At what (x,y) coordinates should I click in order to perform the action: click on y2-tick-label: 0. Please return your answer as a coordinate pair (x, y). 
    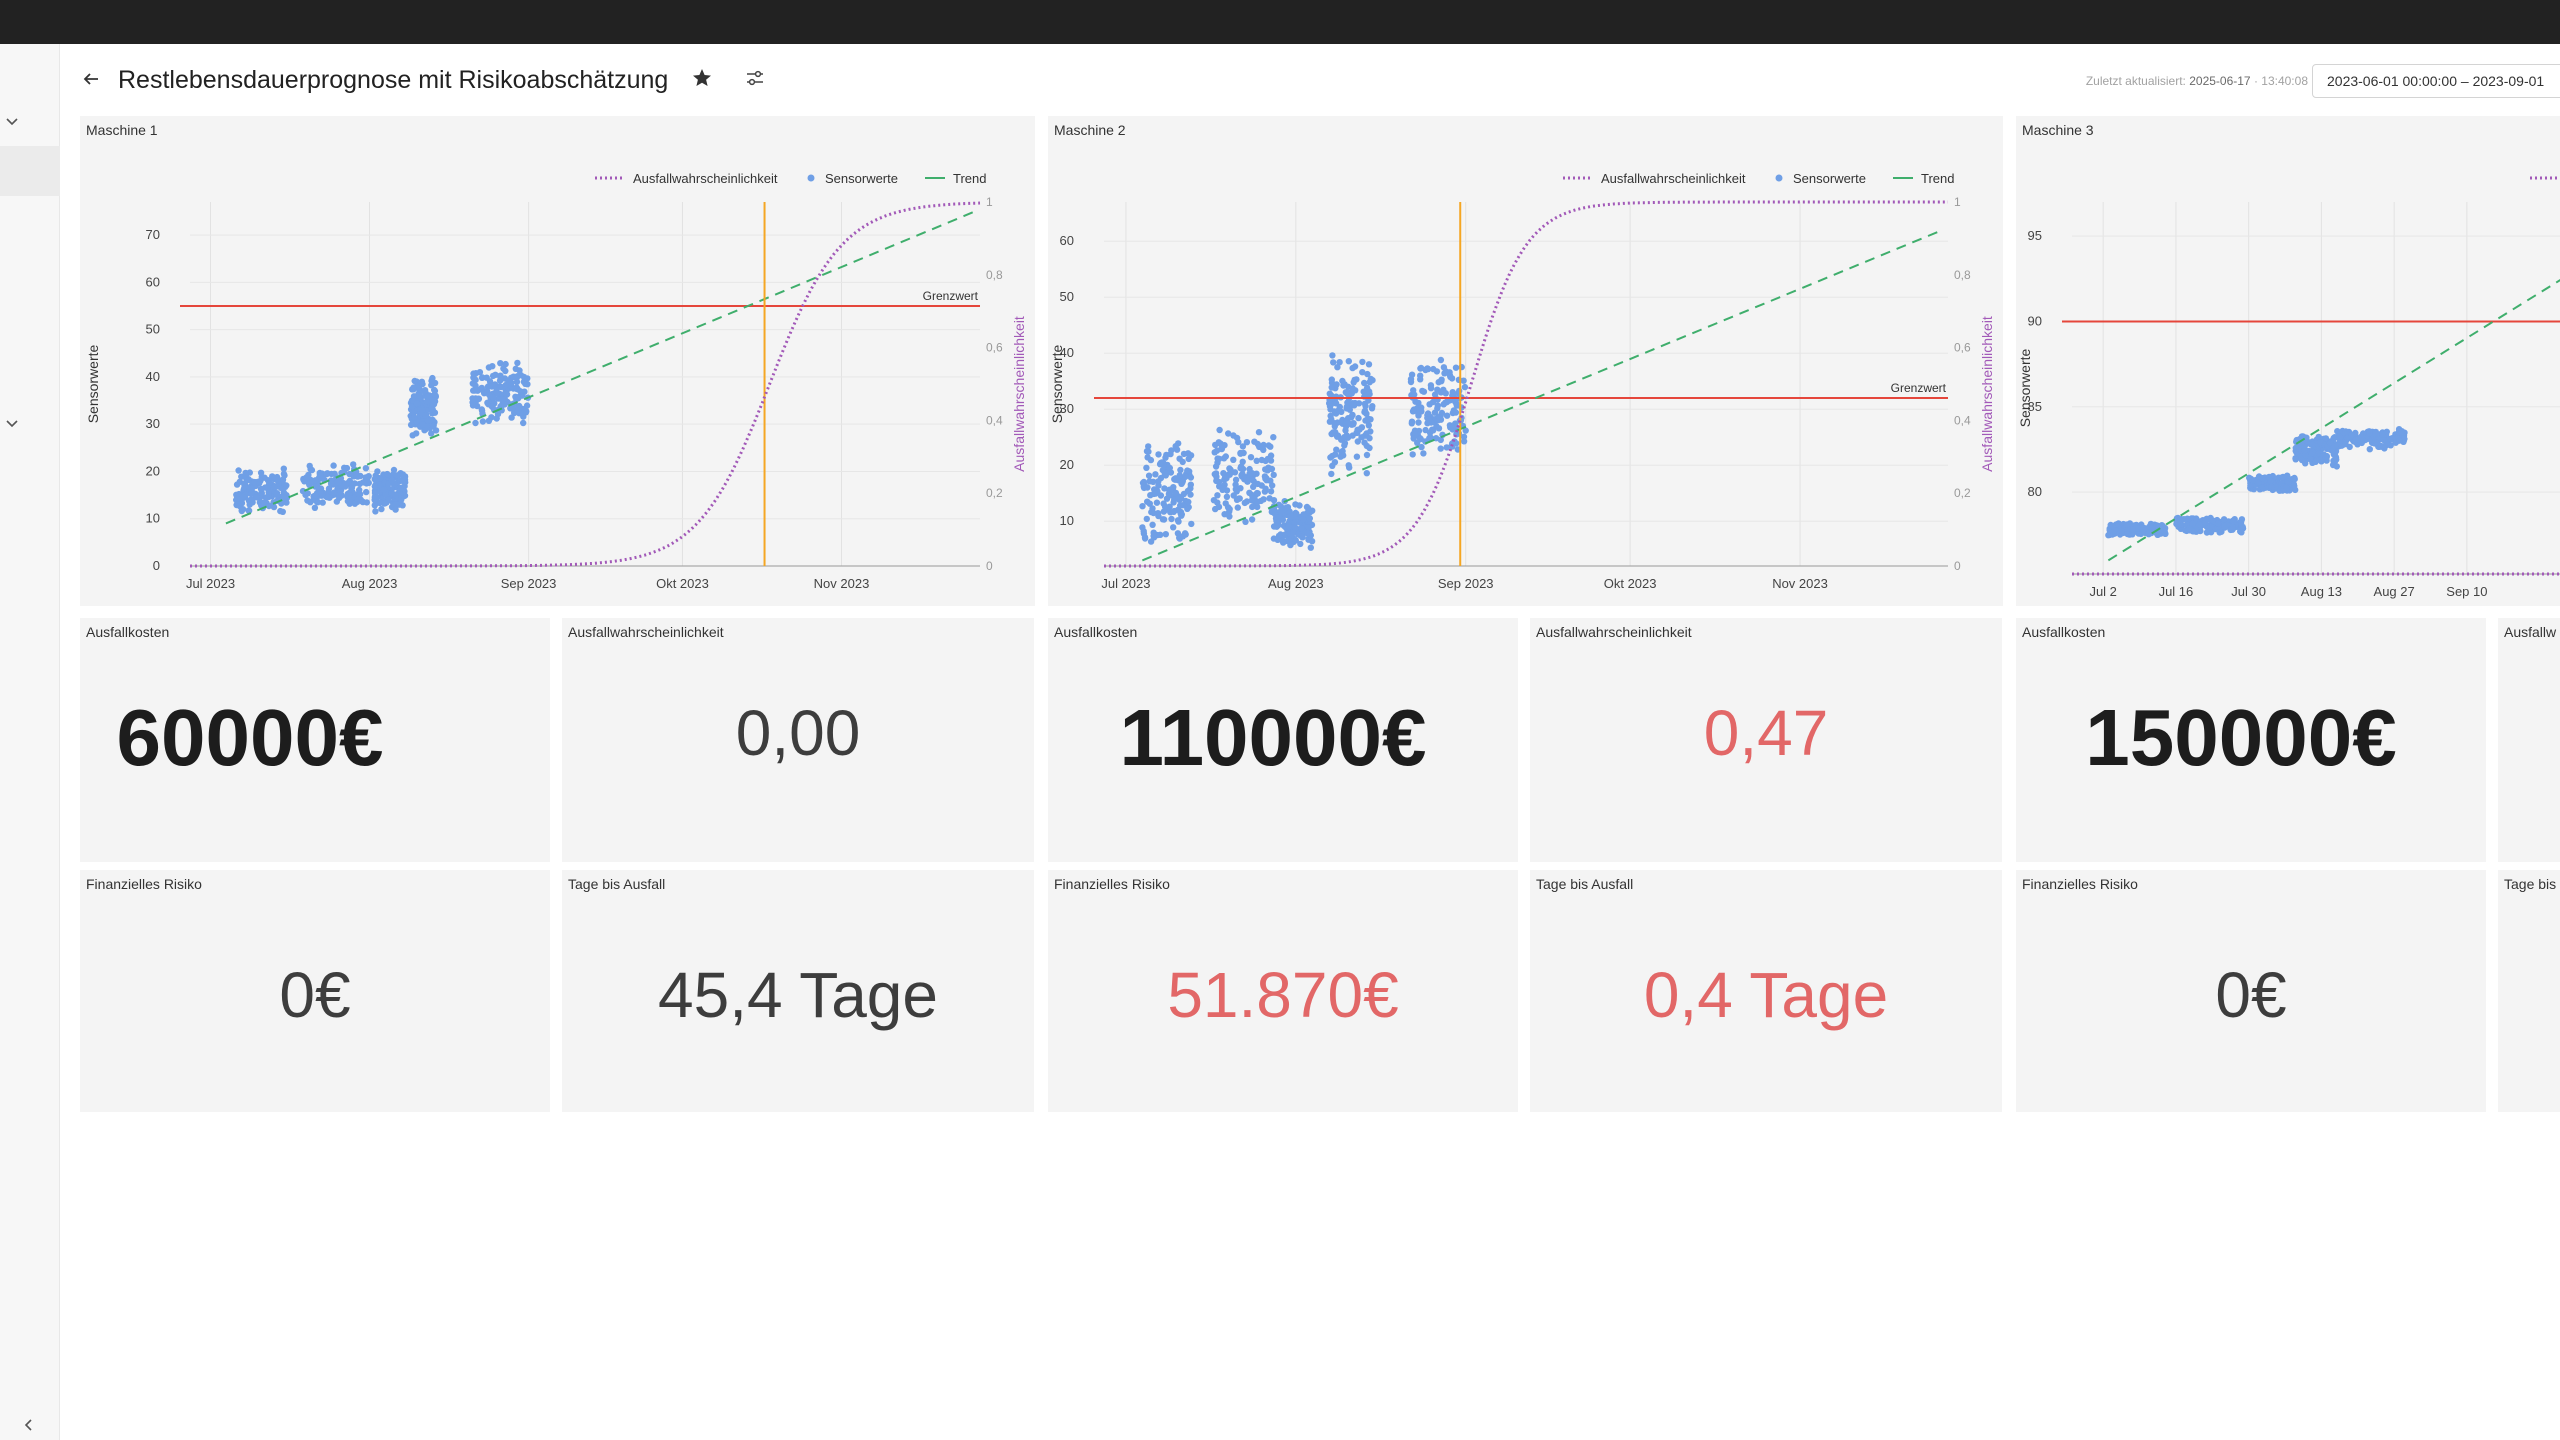
    Looking at the image, I should click on (1957, 566).